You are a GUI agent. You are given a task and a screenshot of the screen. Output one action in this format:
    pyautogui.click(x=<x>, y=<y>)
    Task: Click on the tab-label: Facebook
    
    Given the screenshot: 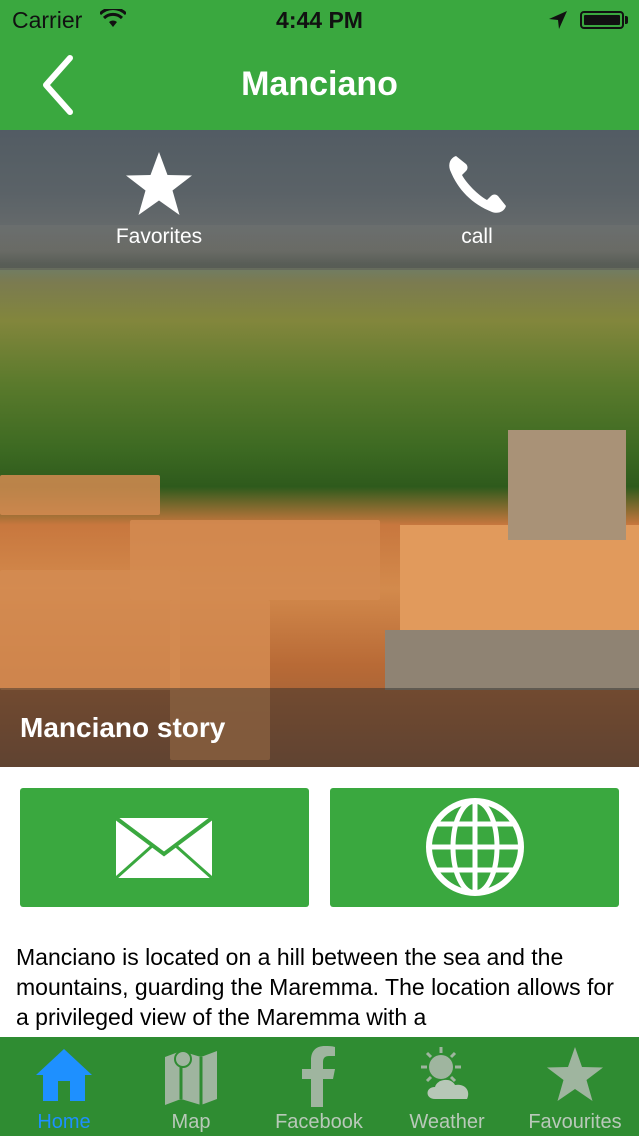 What is the action you would take?
    pyautogui.click(x=319, y=1122)
    